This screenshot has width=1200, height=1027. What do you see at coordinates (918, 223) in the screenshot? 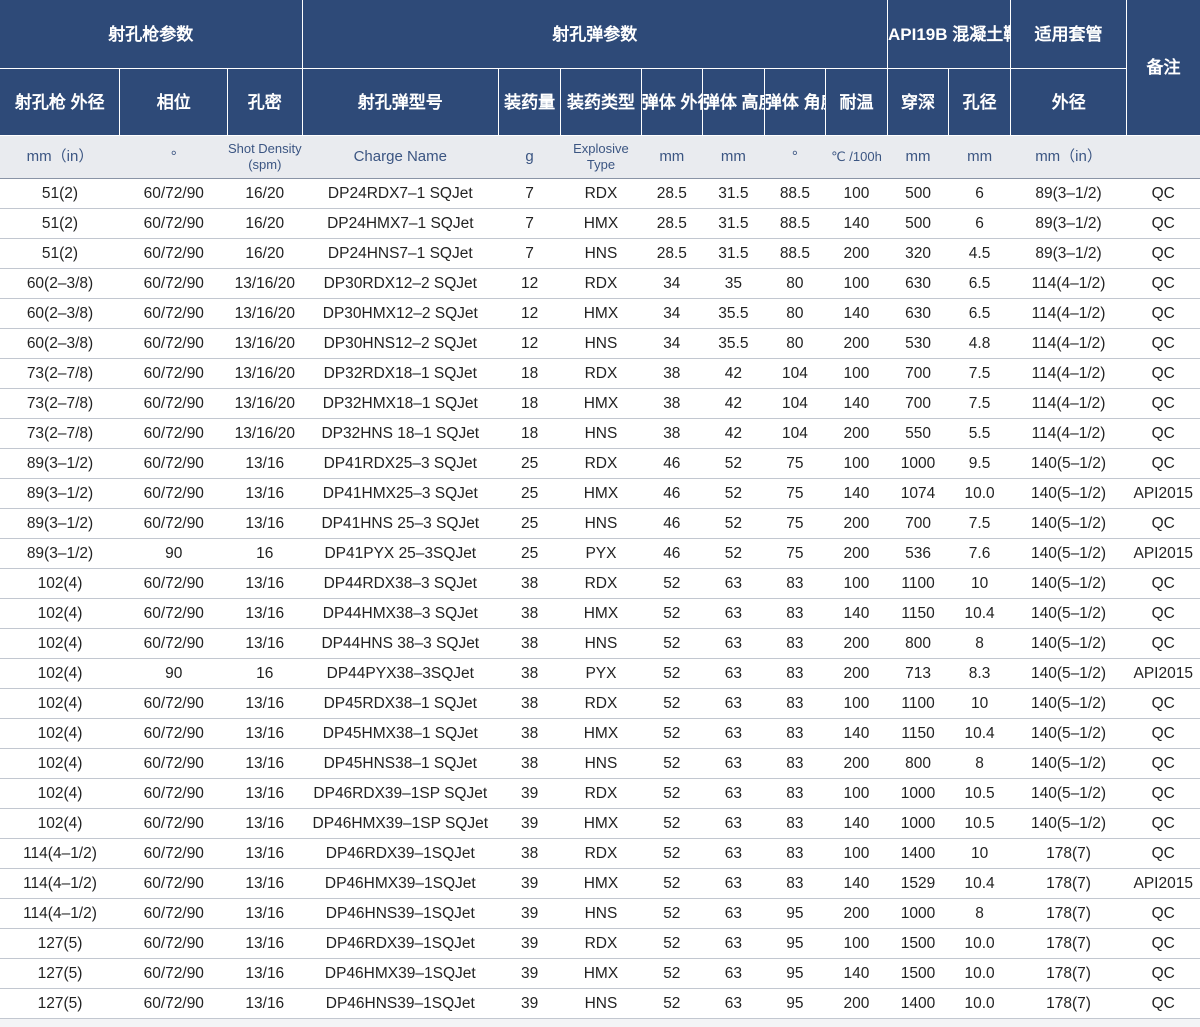
I see `cell-penetration: 500` at bounding box center [918, 223].